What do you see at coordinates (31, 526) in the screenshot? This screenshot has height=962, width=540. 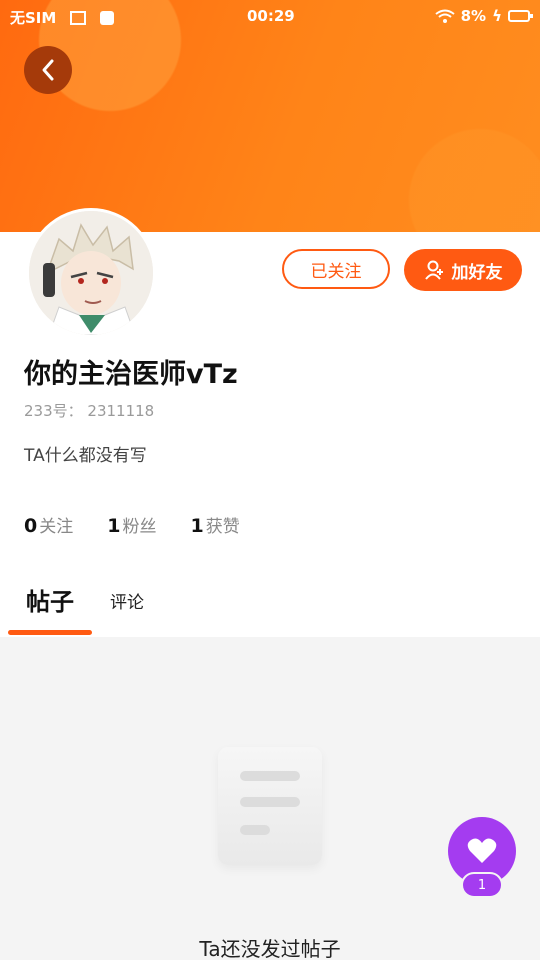 I see `following-count: 0` at bounding box center [31, 526].